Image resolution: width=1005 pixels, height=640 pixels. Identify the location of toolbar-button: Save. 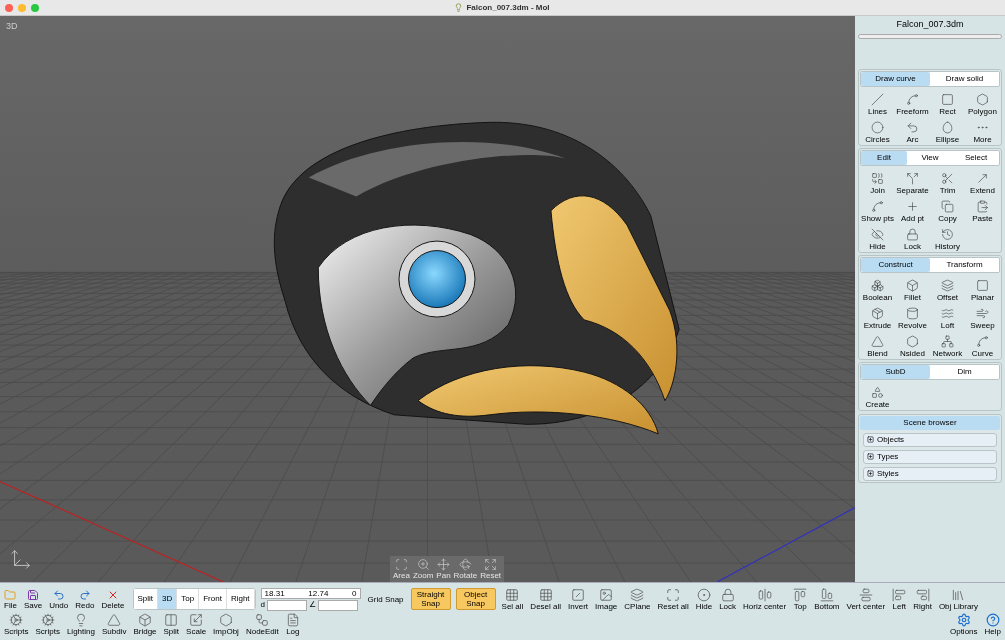
(33, 599).